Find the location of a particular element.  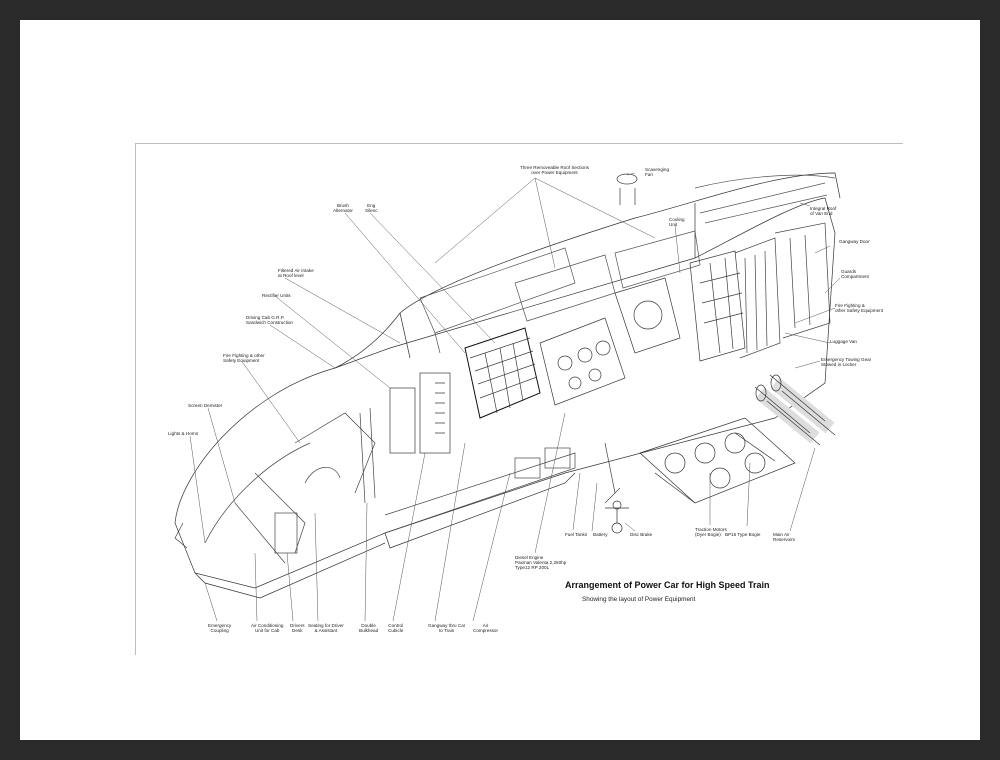

label-battery: Battery is located at coordinates (600, 534).